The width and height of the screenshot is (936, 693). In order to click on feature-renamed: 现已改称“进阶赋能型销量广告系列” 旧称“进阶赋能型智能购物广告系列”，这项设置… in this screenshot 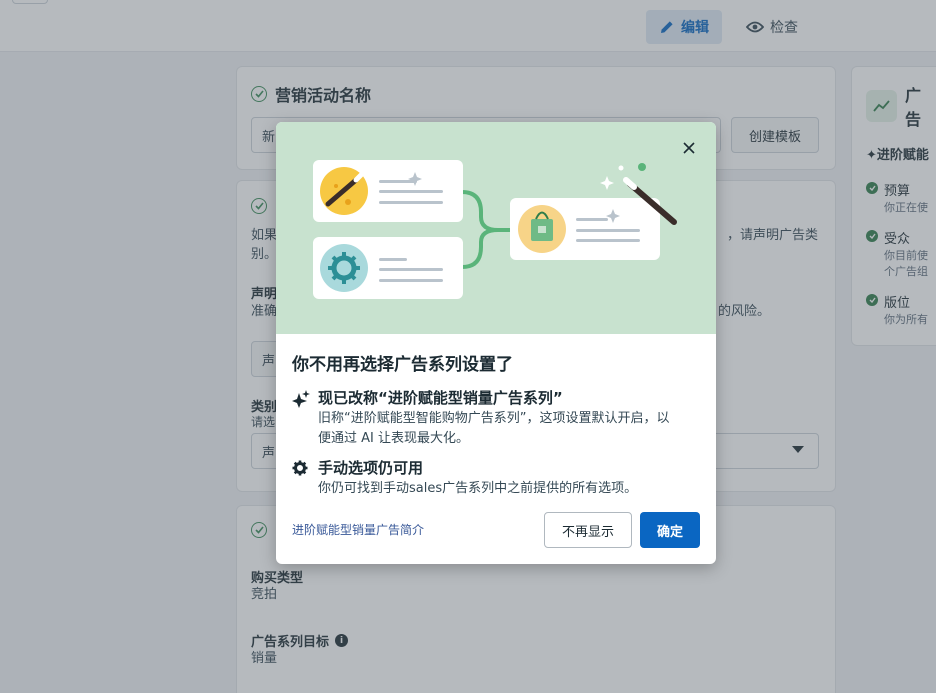, I will do `click(480, 418)`.